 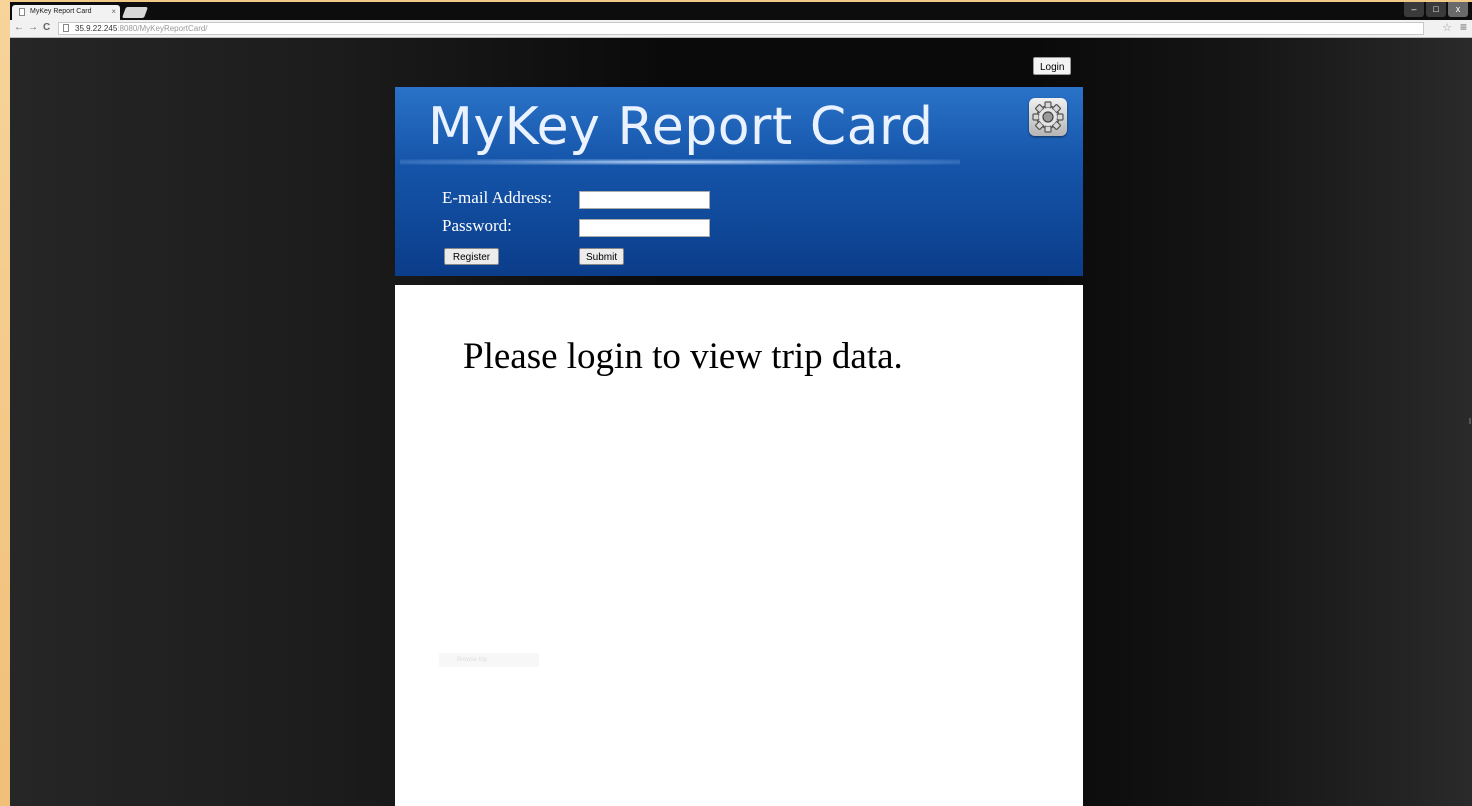 I want to click on gear-icon, so click(x=1048, y=117).